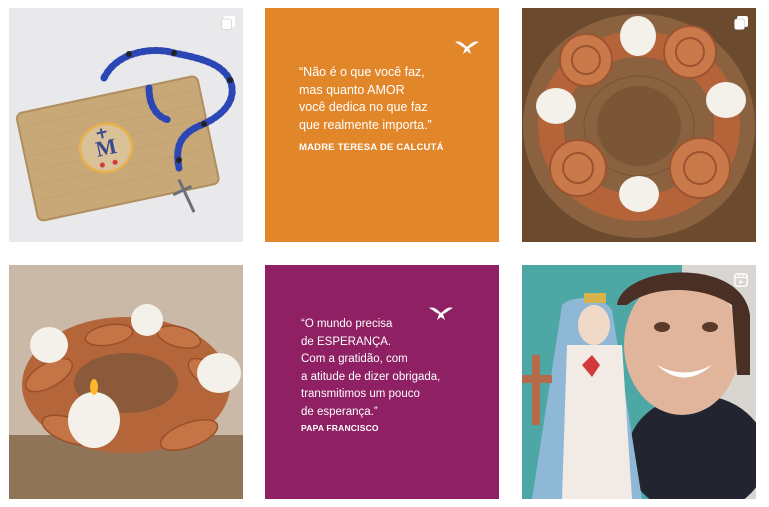  I want to click on advent-wreath-leaves-photo, so click(126, 382).